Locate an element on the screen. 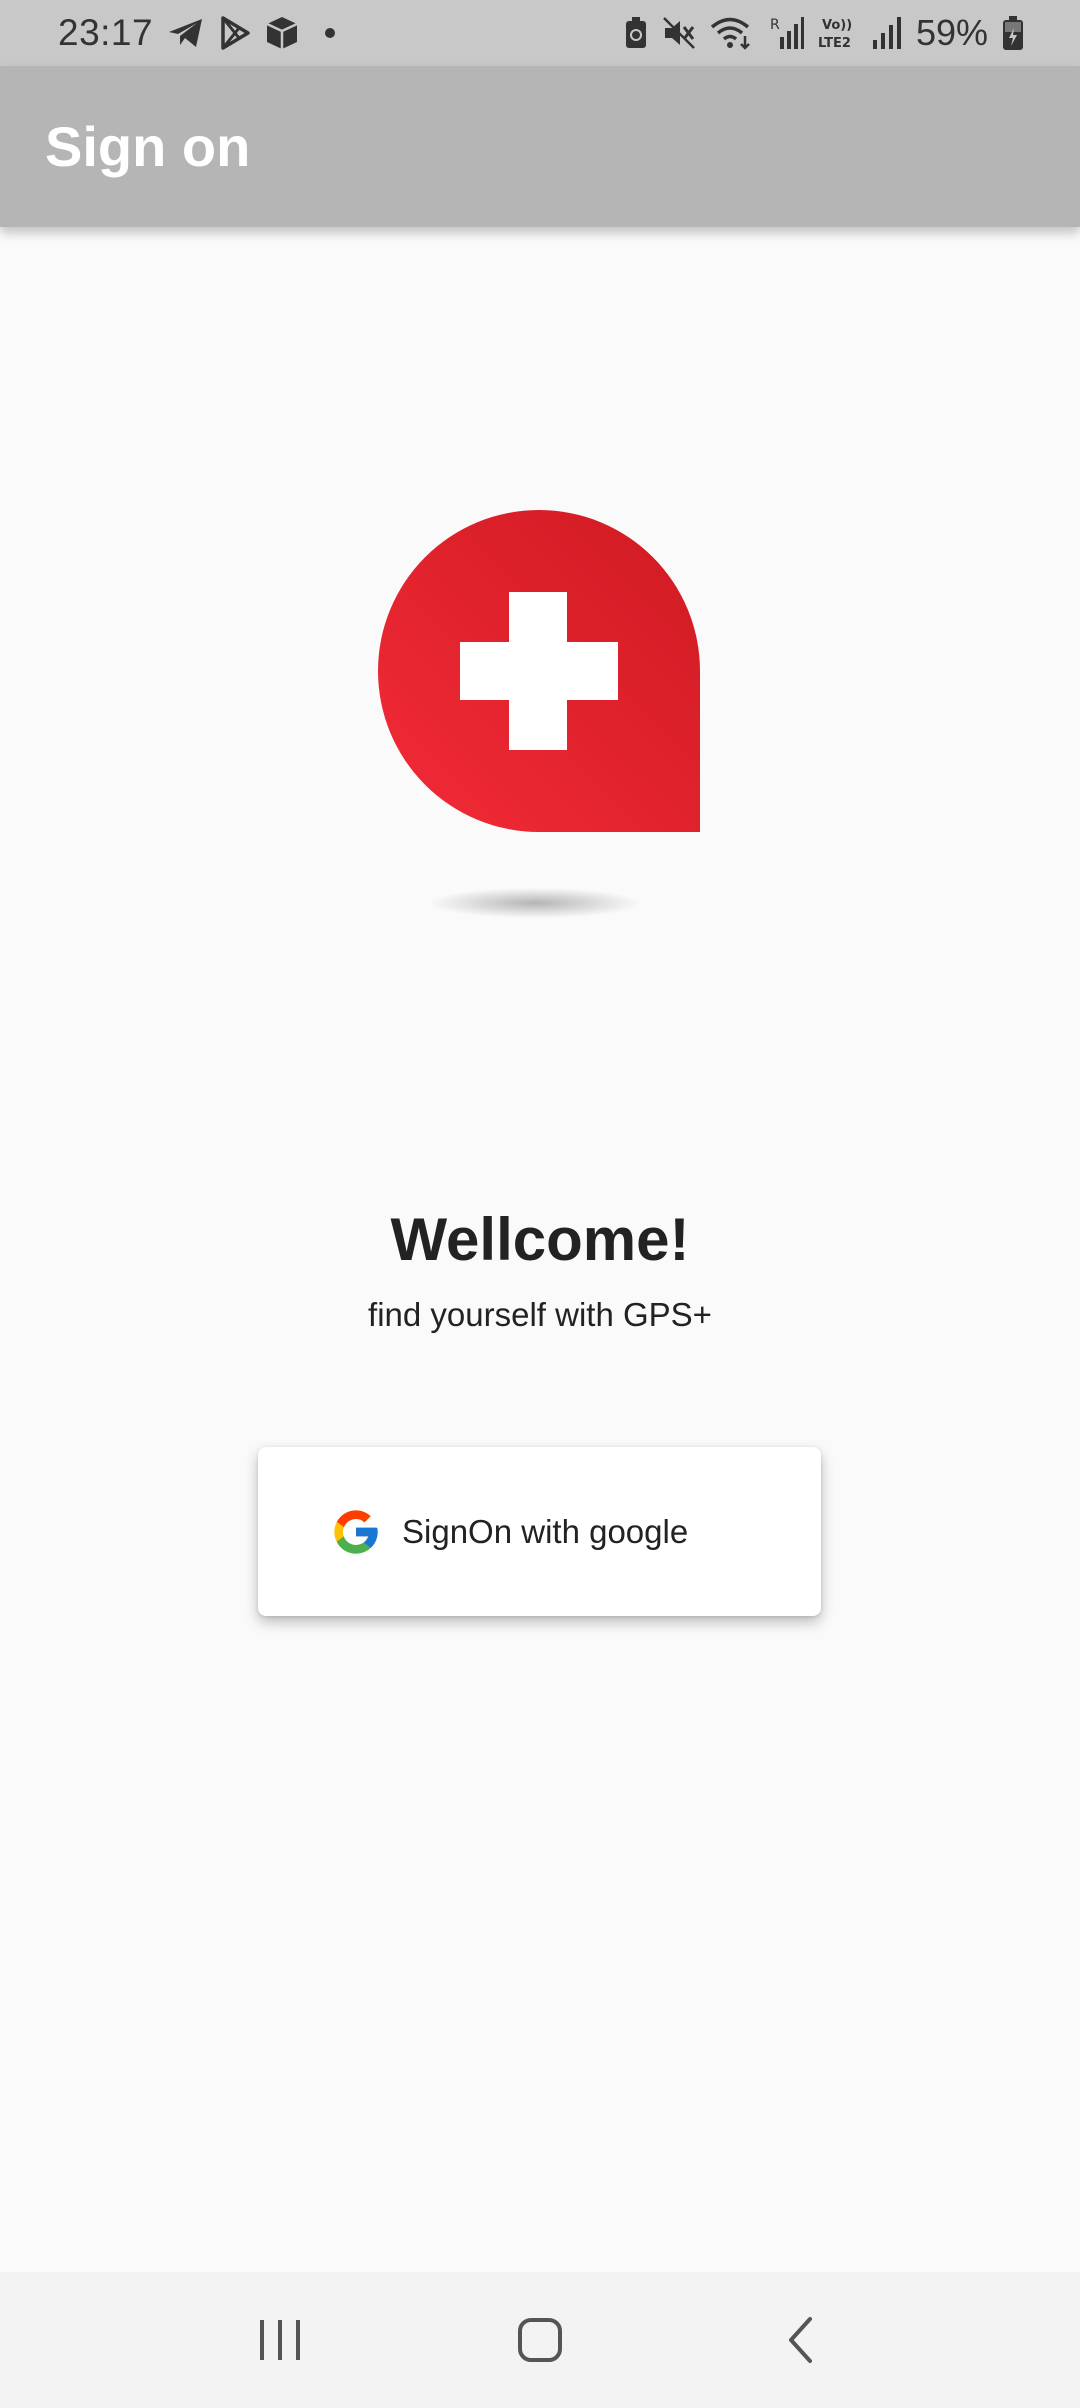  logo-shadow is located at coordinates (535, 903).